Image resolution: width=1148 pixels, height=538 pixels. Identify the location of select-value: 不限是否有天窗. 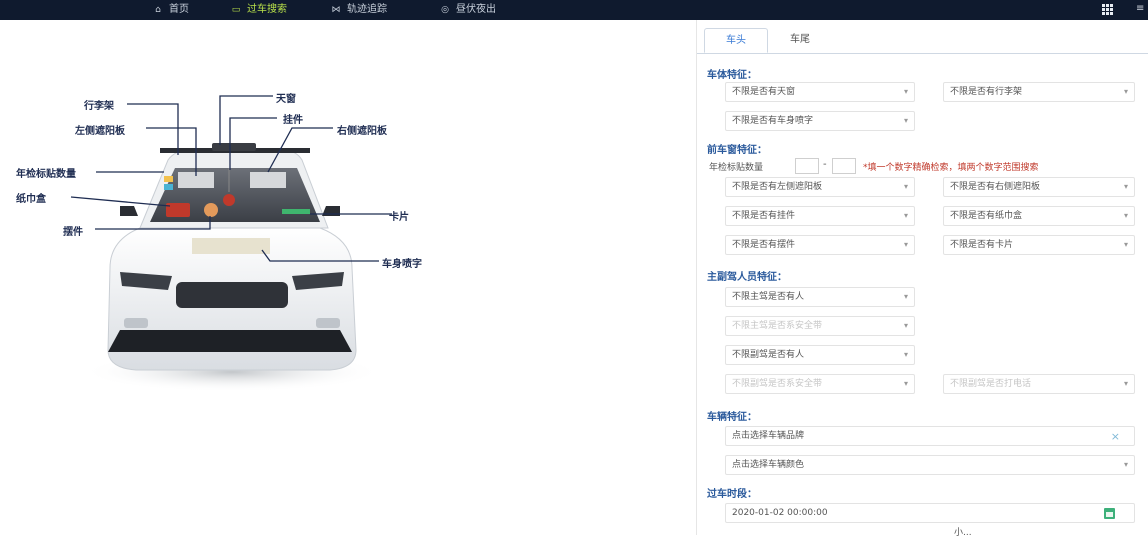
(764, 92).